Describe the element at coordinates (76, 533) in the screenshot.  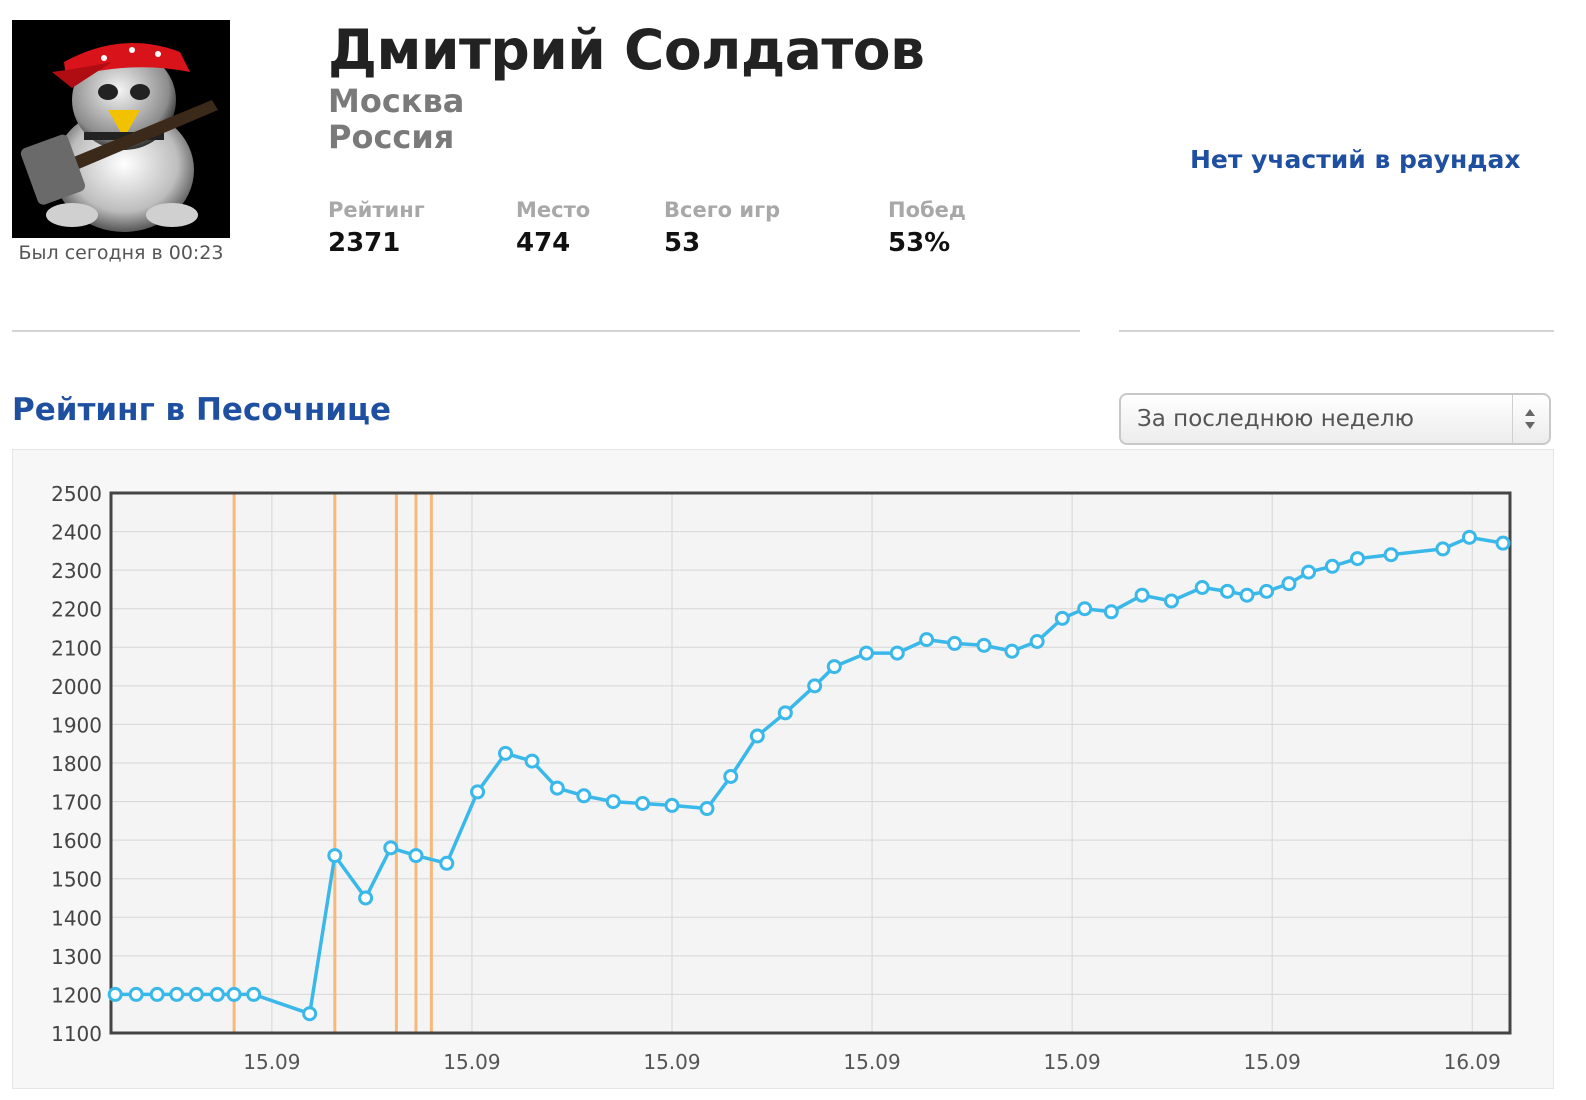
I see `y-tick-label: 2400` at that location.